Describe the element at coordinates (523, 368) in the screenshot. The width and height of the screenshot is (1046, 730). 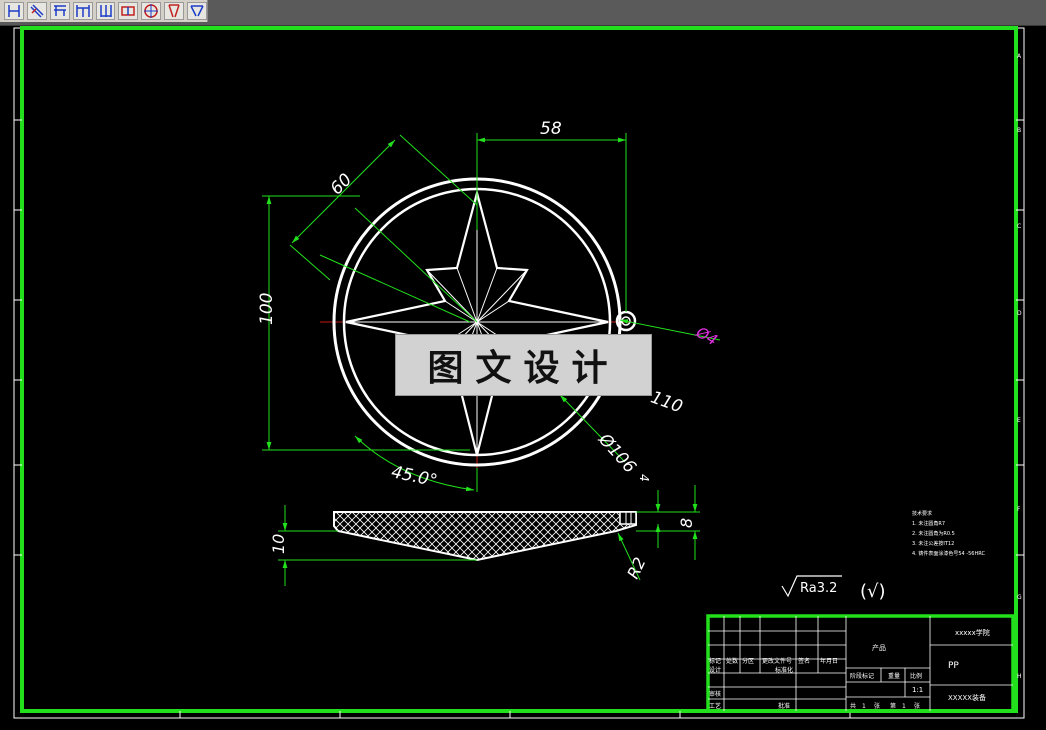
I see `watermark-text: 图文设计` at that location.